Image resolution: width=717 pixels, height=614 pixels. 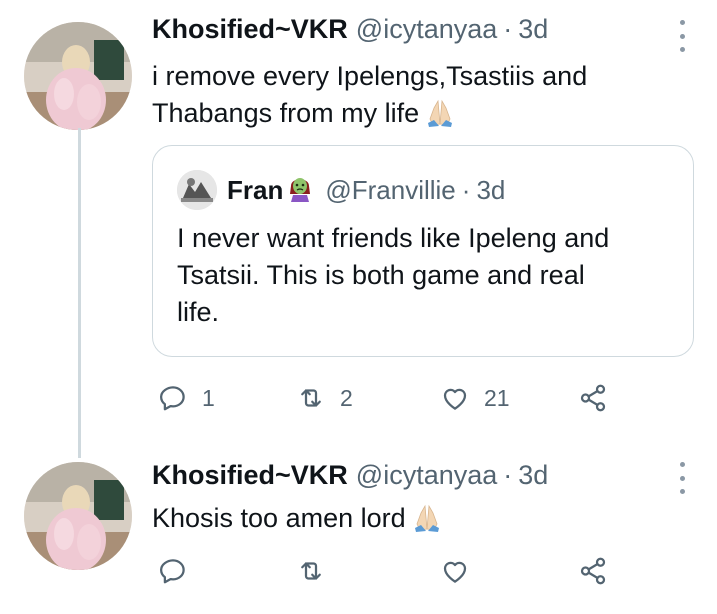 What do you see at coordinates (393, 401) in the screenshot?
I see `tweet-actions: 1 2 21` at bounding box center [393, 401].